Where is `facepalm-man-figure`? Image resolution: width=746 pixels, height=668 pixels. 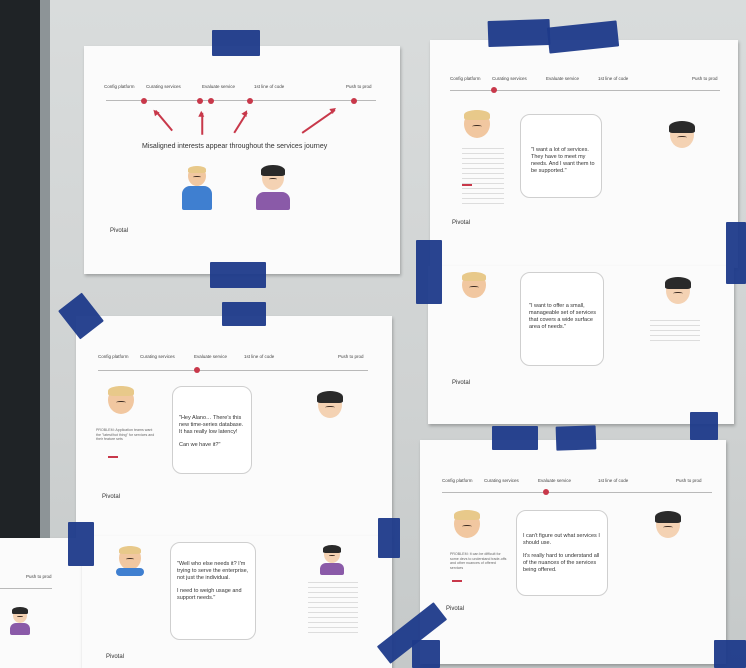 facepalm-man-figure is located at coordinates (130, 560).